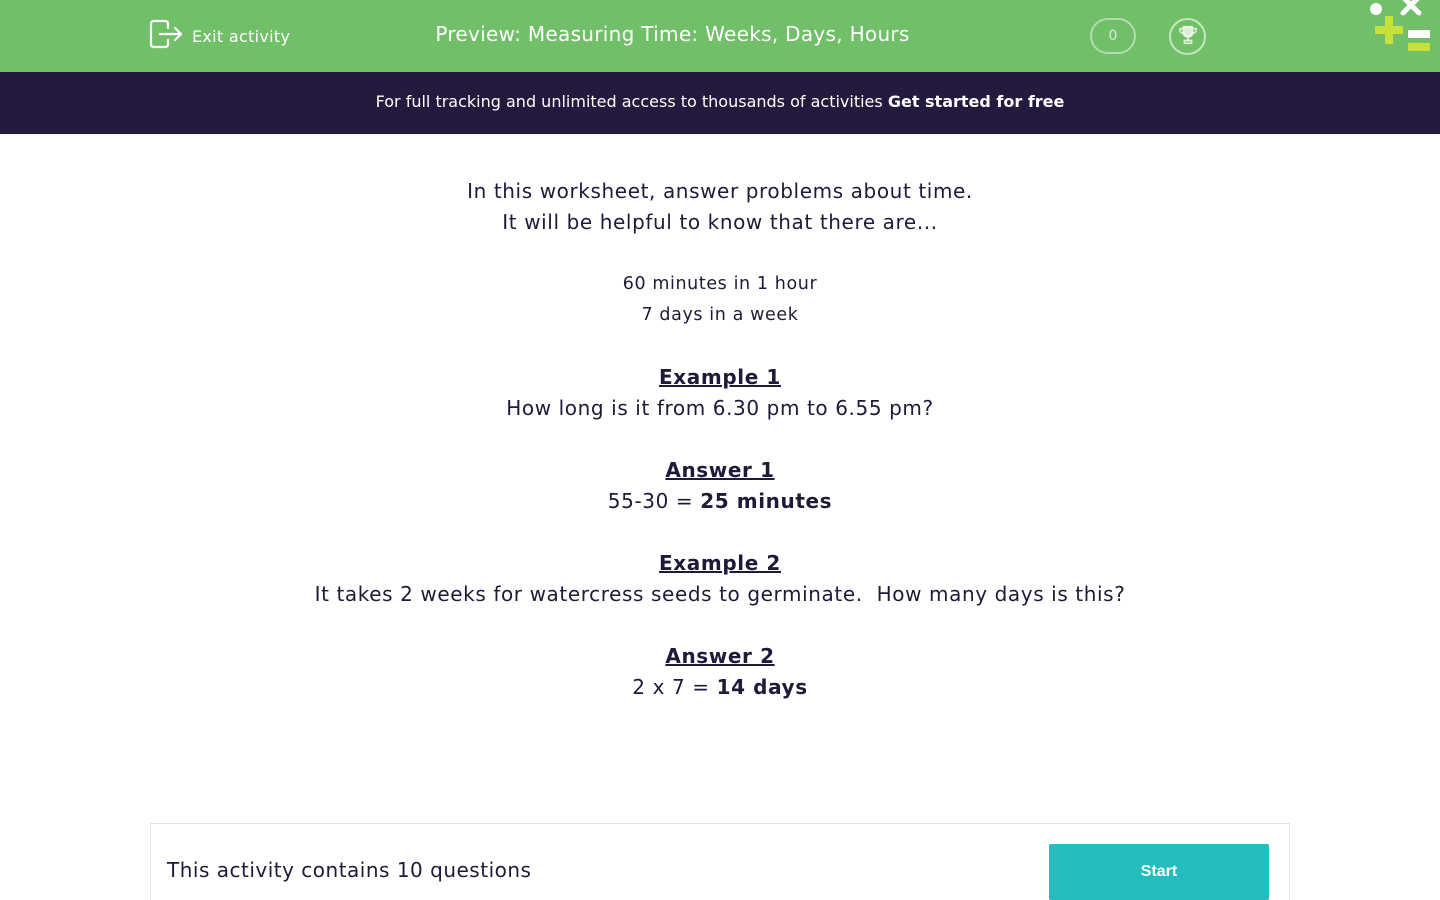  Describe the element at coordinates (720, 284) in the screenshot. I see `fact-minutes-hour: 60 minutes in 1 hour` at that location.